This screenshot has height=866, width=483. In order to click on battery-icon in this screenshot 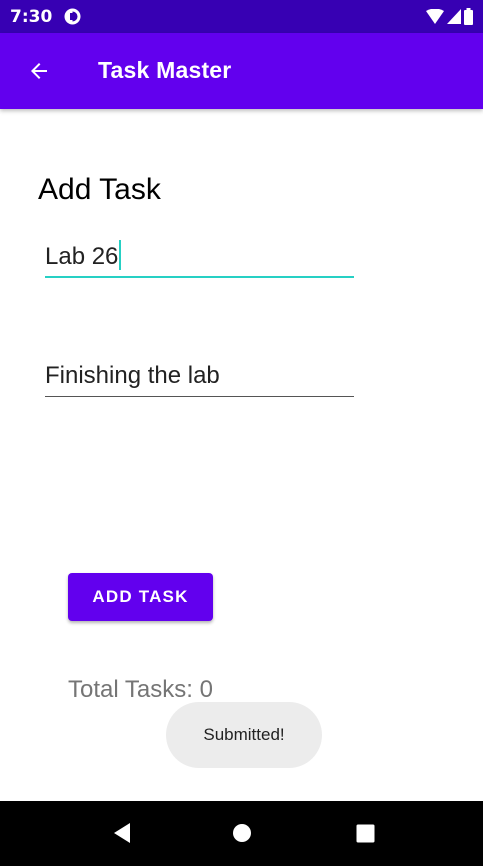, I will do `click(468, 16)`.